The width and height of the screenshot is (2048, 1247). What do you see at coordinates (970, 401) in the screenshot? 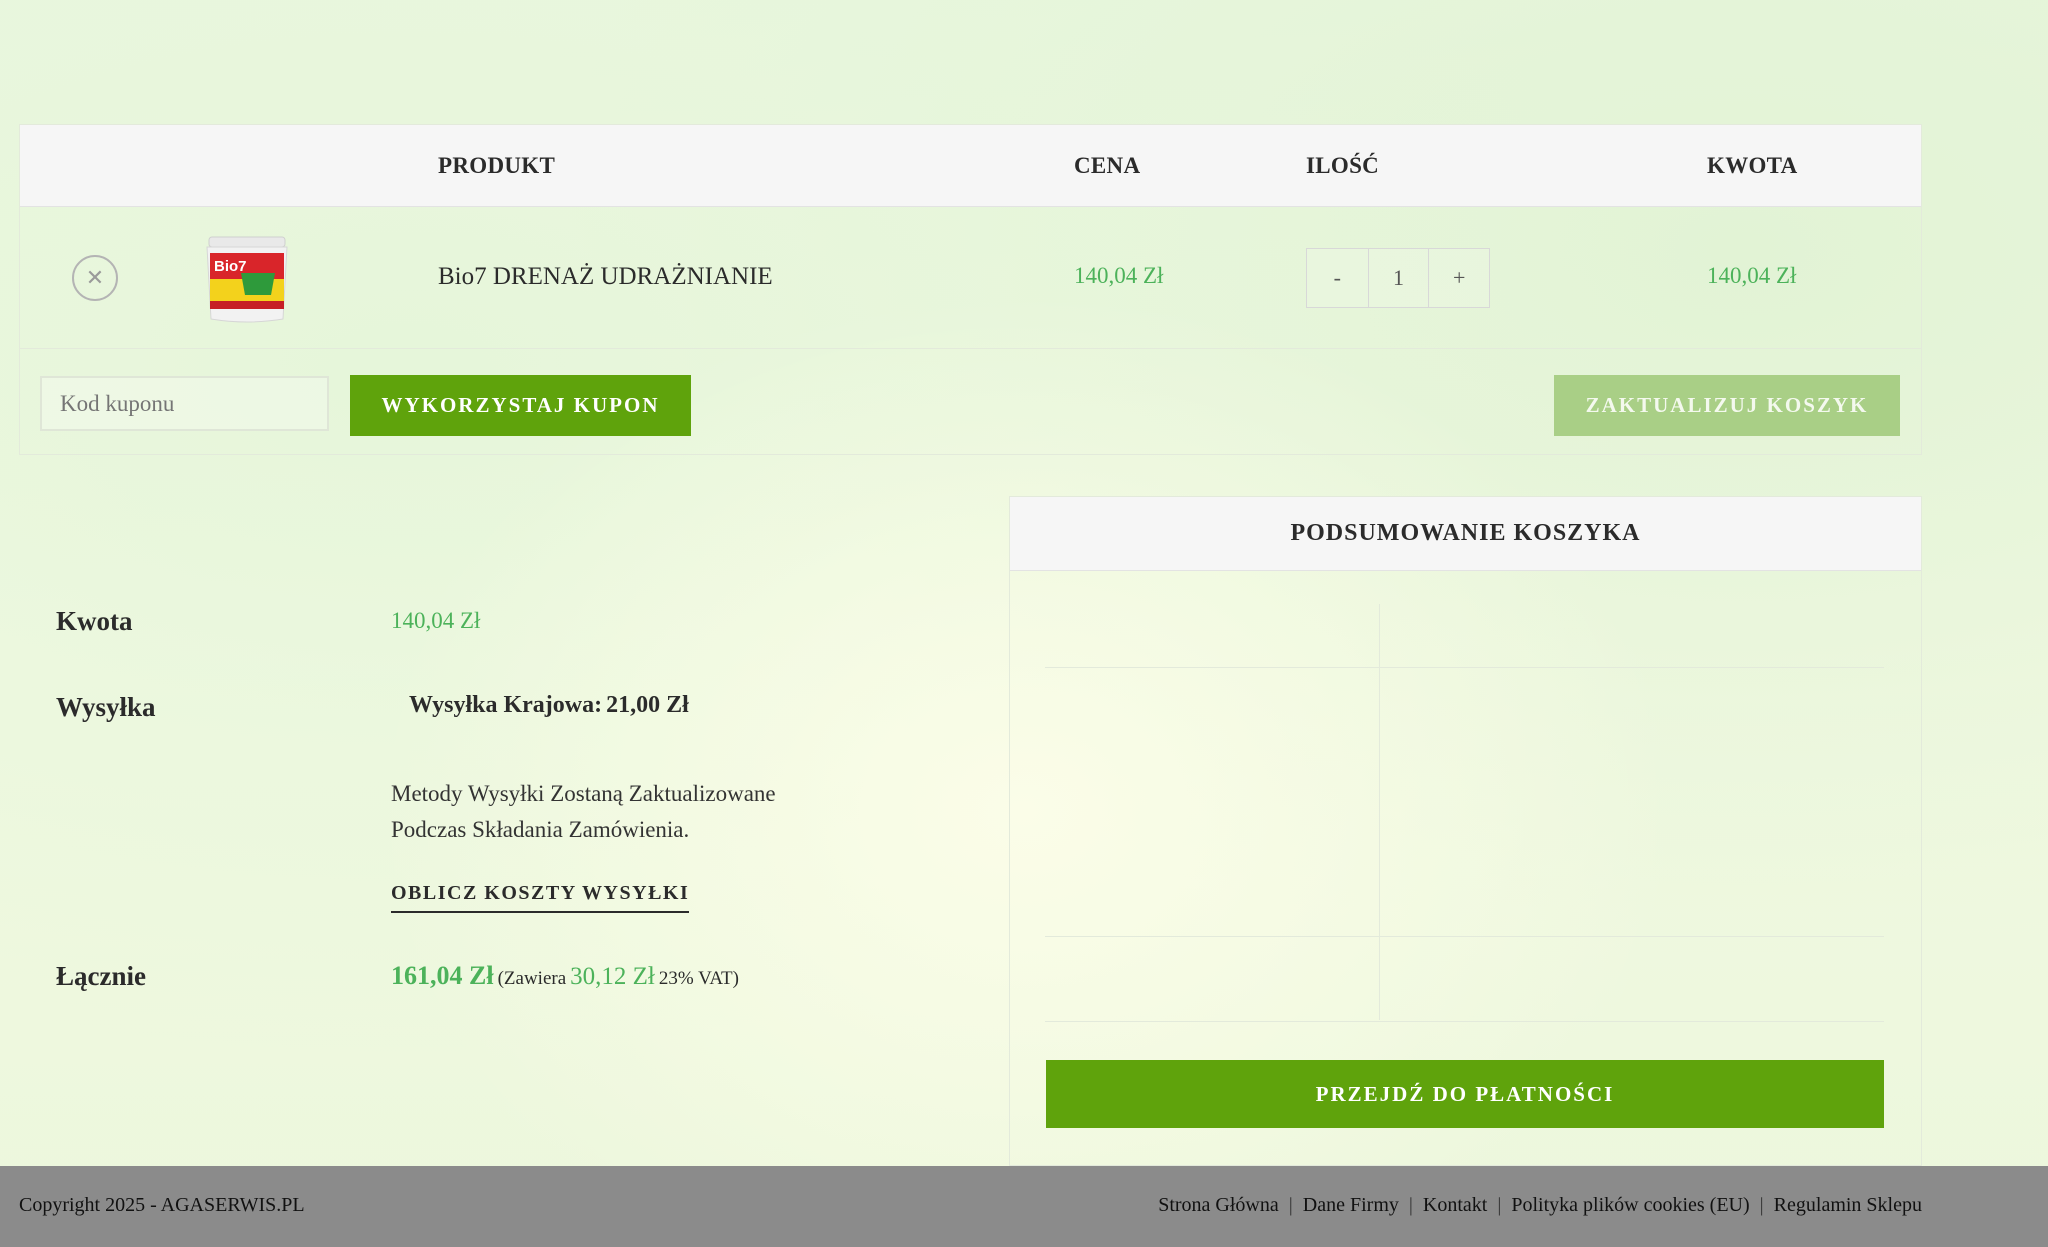
I see `cart-actions: WYKORZYSTAJ KUPON ZAKTUALIZUJ KOSZYK` at bounding box center [970, 401].